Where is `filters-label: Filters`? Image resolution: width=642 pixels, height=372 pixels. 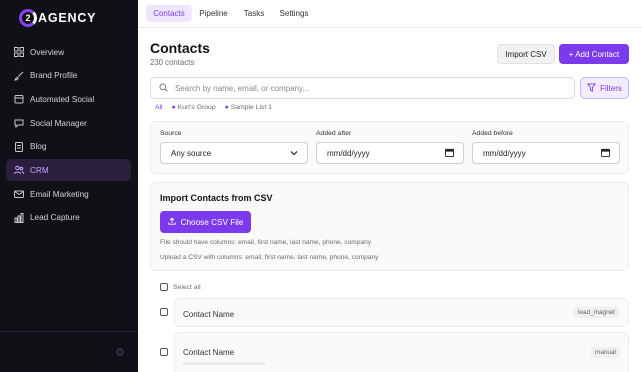
filters-label: Filters is located at coordinates (611, 88).